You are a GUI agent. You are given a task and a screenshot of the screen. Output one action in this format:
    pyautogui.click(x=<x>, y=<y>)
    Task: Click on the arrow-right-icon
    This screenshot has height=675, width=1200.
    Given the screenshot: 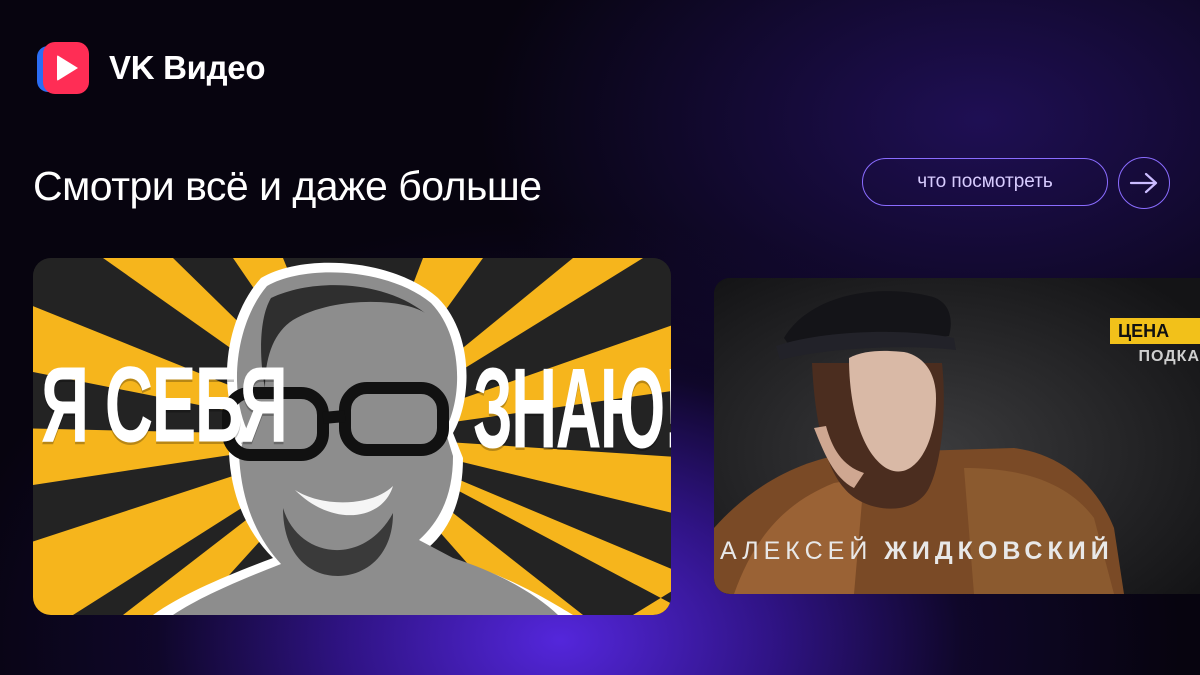 What is the action you would take?
    pyautogui.click(x=1143, y=183)
    